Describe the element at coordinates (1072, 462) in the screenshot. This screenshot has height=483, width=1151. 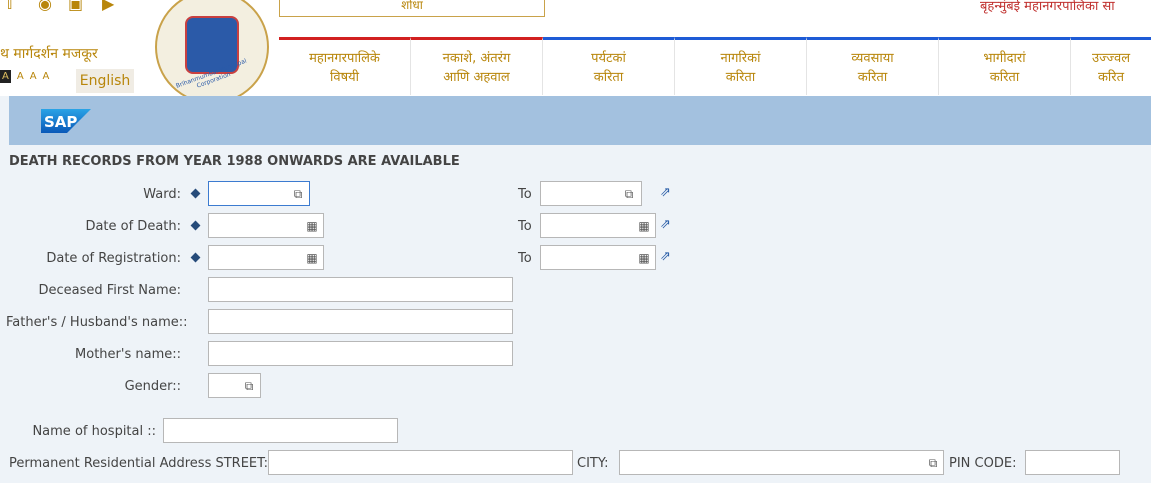
I see `pin-code-input` at that location.